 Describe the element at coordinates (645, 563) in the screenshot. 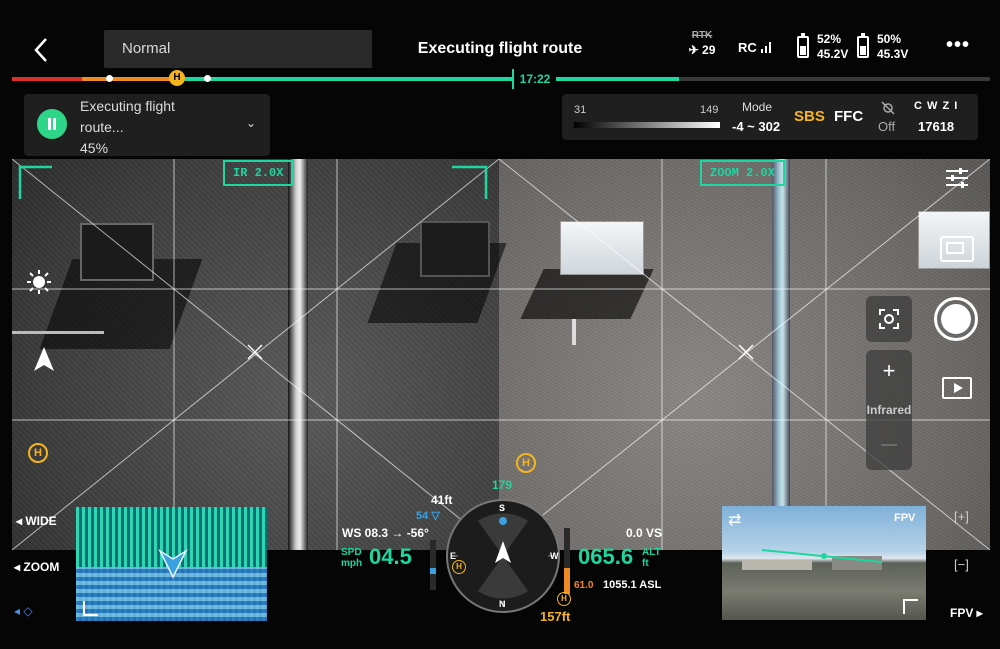

I see `alt-unit: ft` at that location.